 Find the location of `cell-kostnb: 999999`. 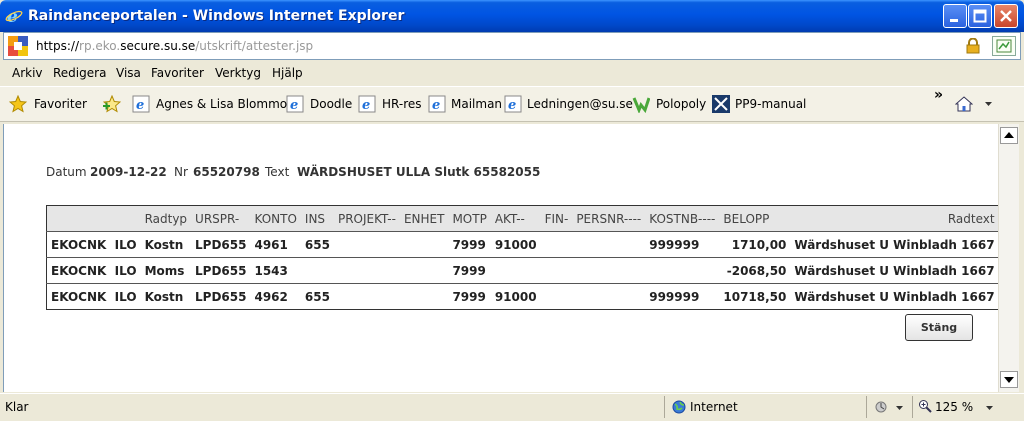

cell-kostnb: 999999 is located at coordinates (682, 244).